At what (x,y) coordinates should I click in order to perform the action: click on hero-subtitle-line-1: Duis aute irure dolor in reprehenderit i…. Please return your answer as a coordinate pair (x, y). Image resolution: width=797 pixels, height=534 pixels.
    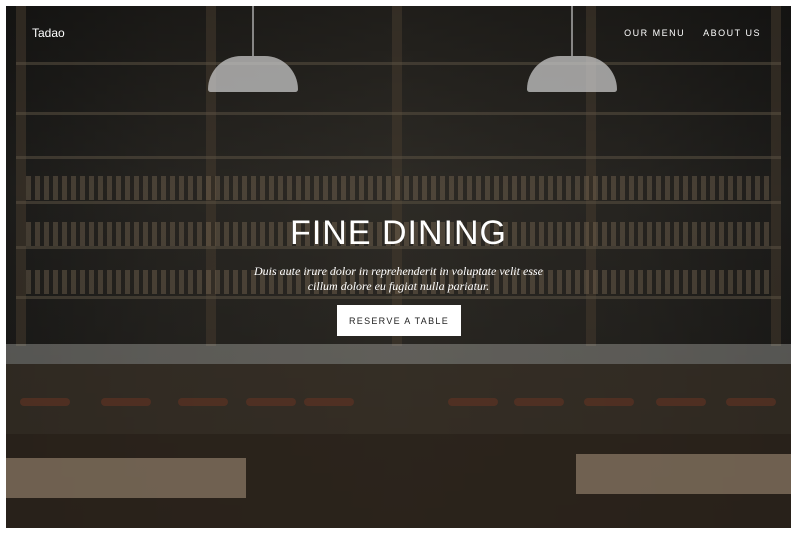
    Looking at the image, I should click on (398, 271).